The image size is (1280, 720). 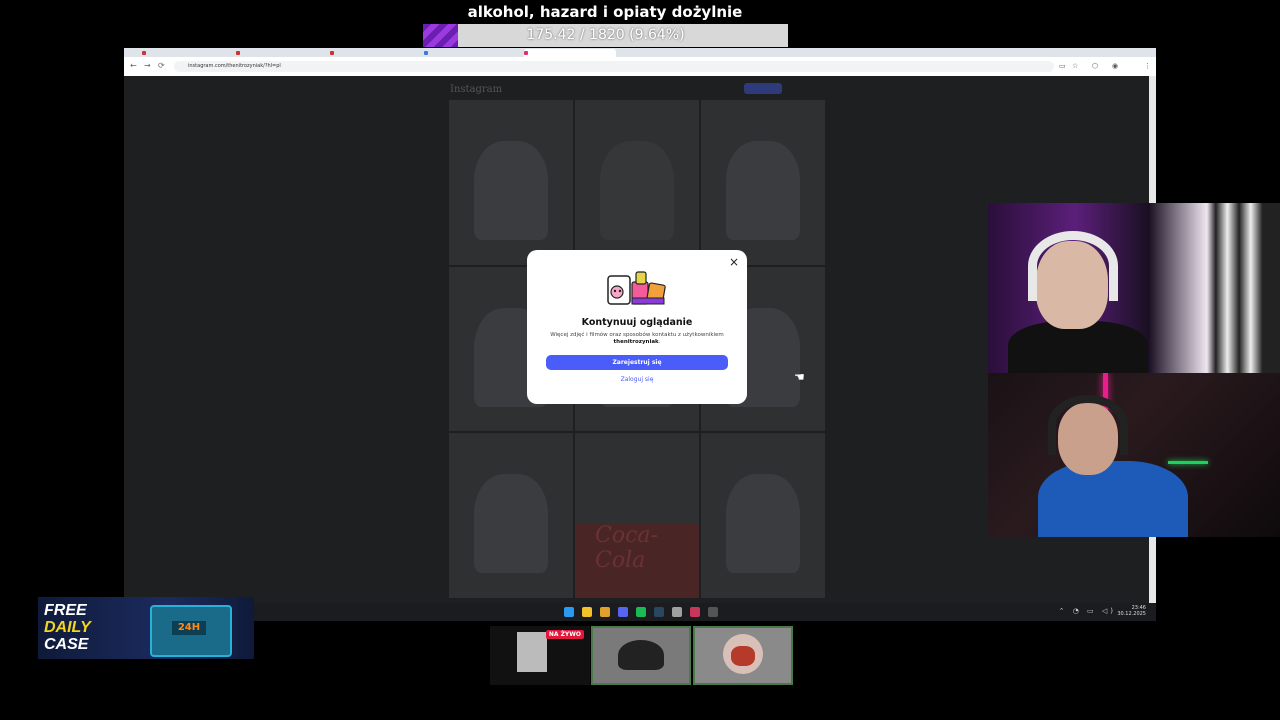 What do you see at coordinates (147, 65) in the screenshot?
I see `forward-icon: →` at bounding box center [147, 65].